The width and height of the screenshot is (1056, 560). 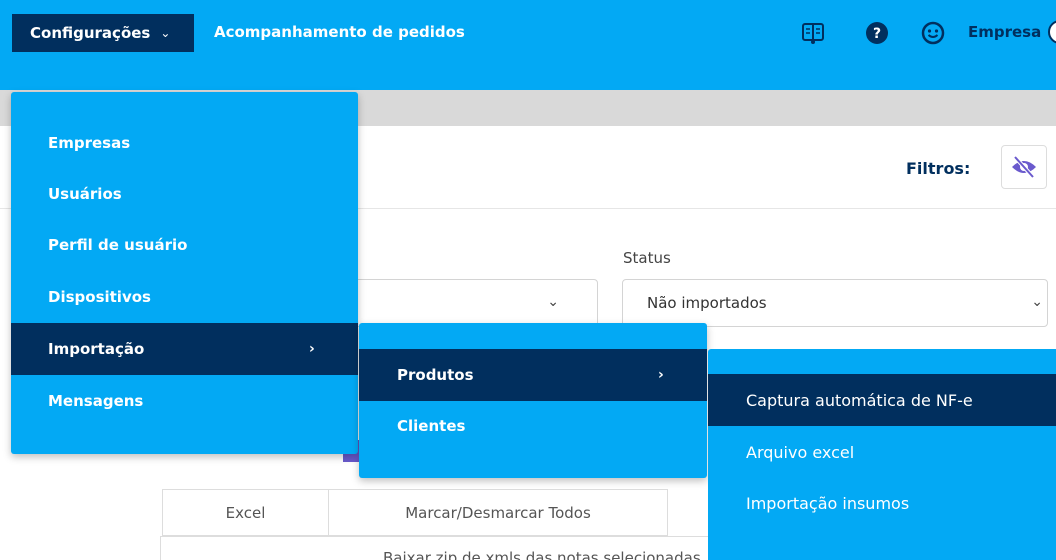 I want to click on nav-link-acompanhamento: Acompanhamento de pedidos, so click(x=339, y=32).